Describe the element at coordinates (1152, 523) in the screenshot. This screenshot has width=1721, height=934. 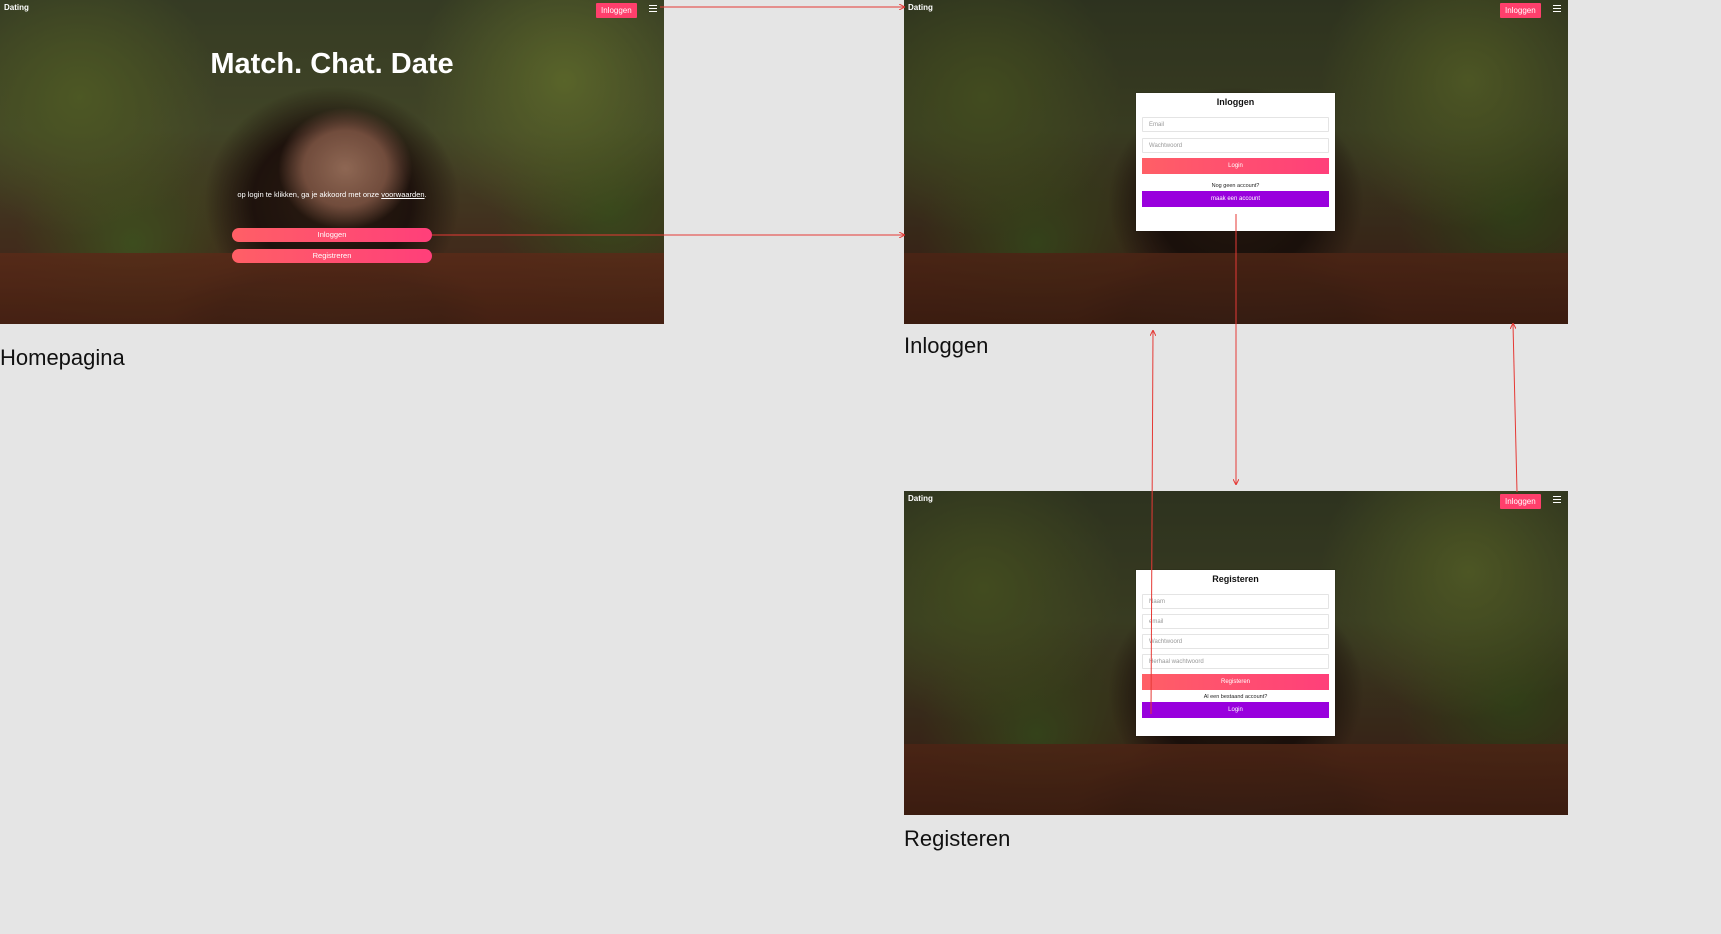
I see `arrow-register-login-to-login` at that location.